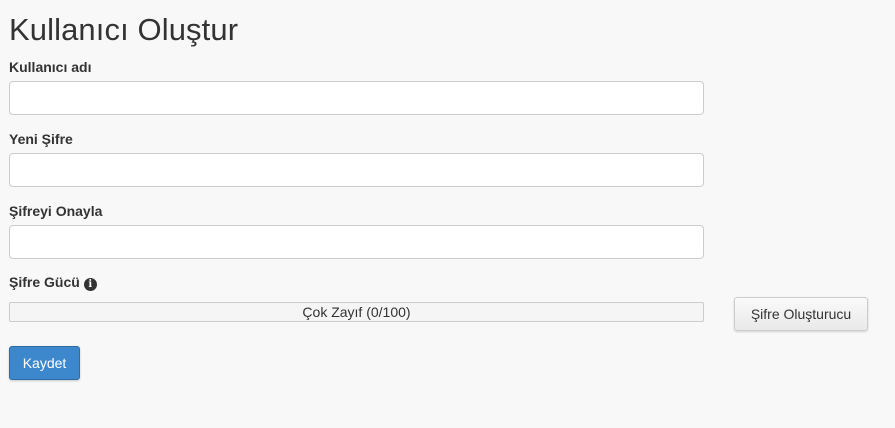 This screenshot has width=895, height=428. What do you see at coordinates (41, 139) in the screenshot?
I see `new-password-label: Yeni Şifre` at bounding box center [41, 139].